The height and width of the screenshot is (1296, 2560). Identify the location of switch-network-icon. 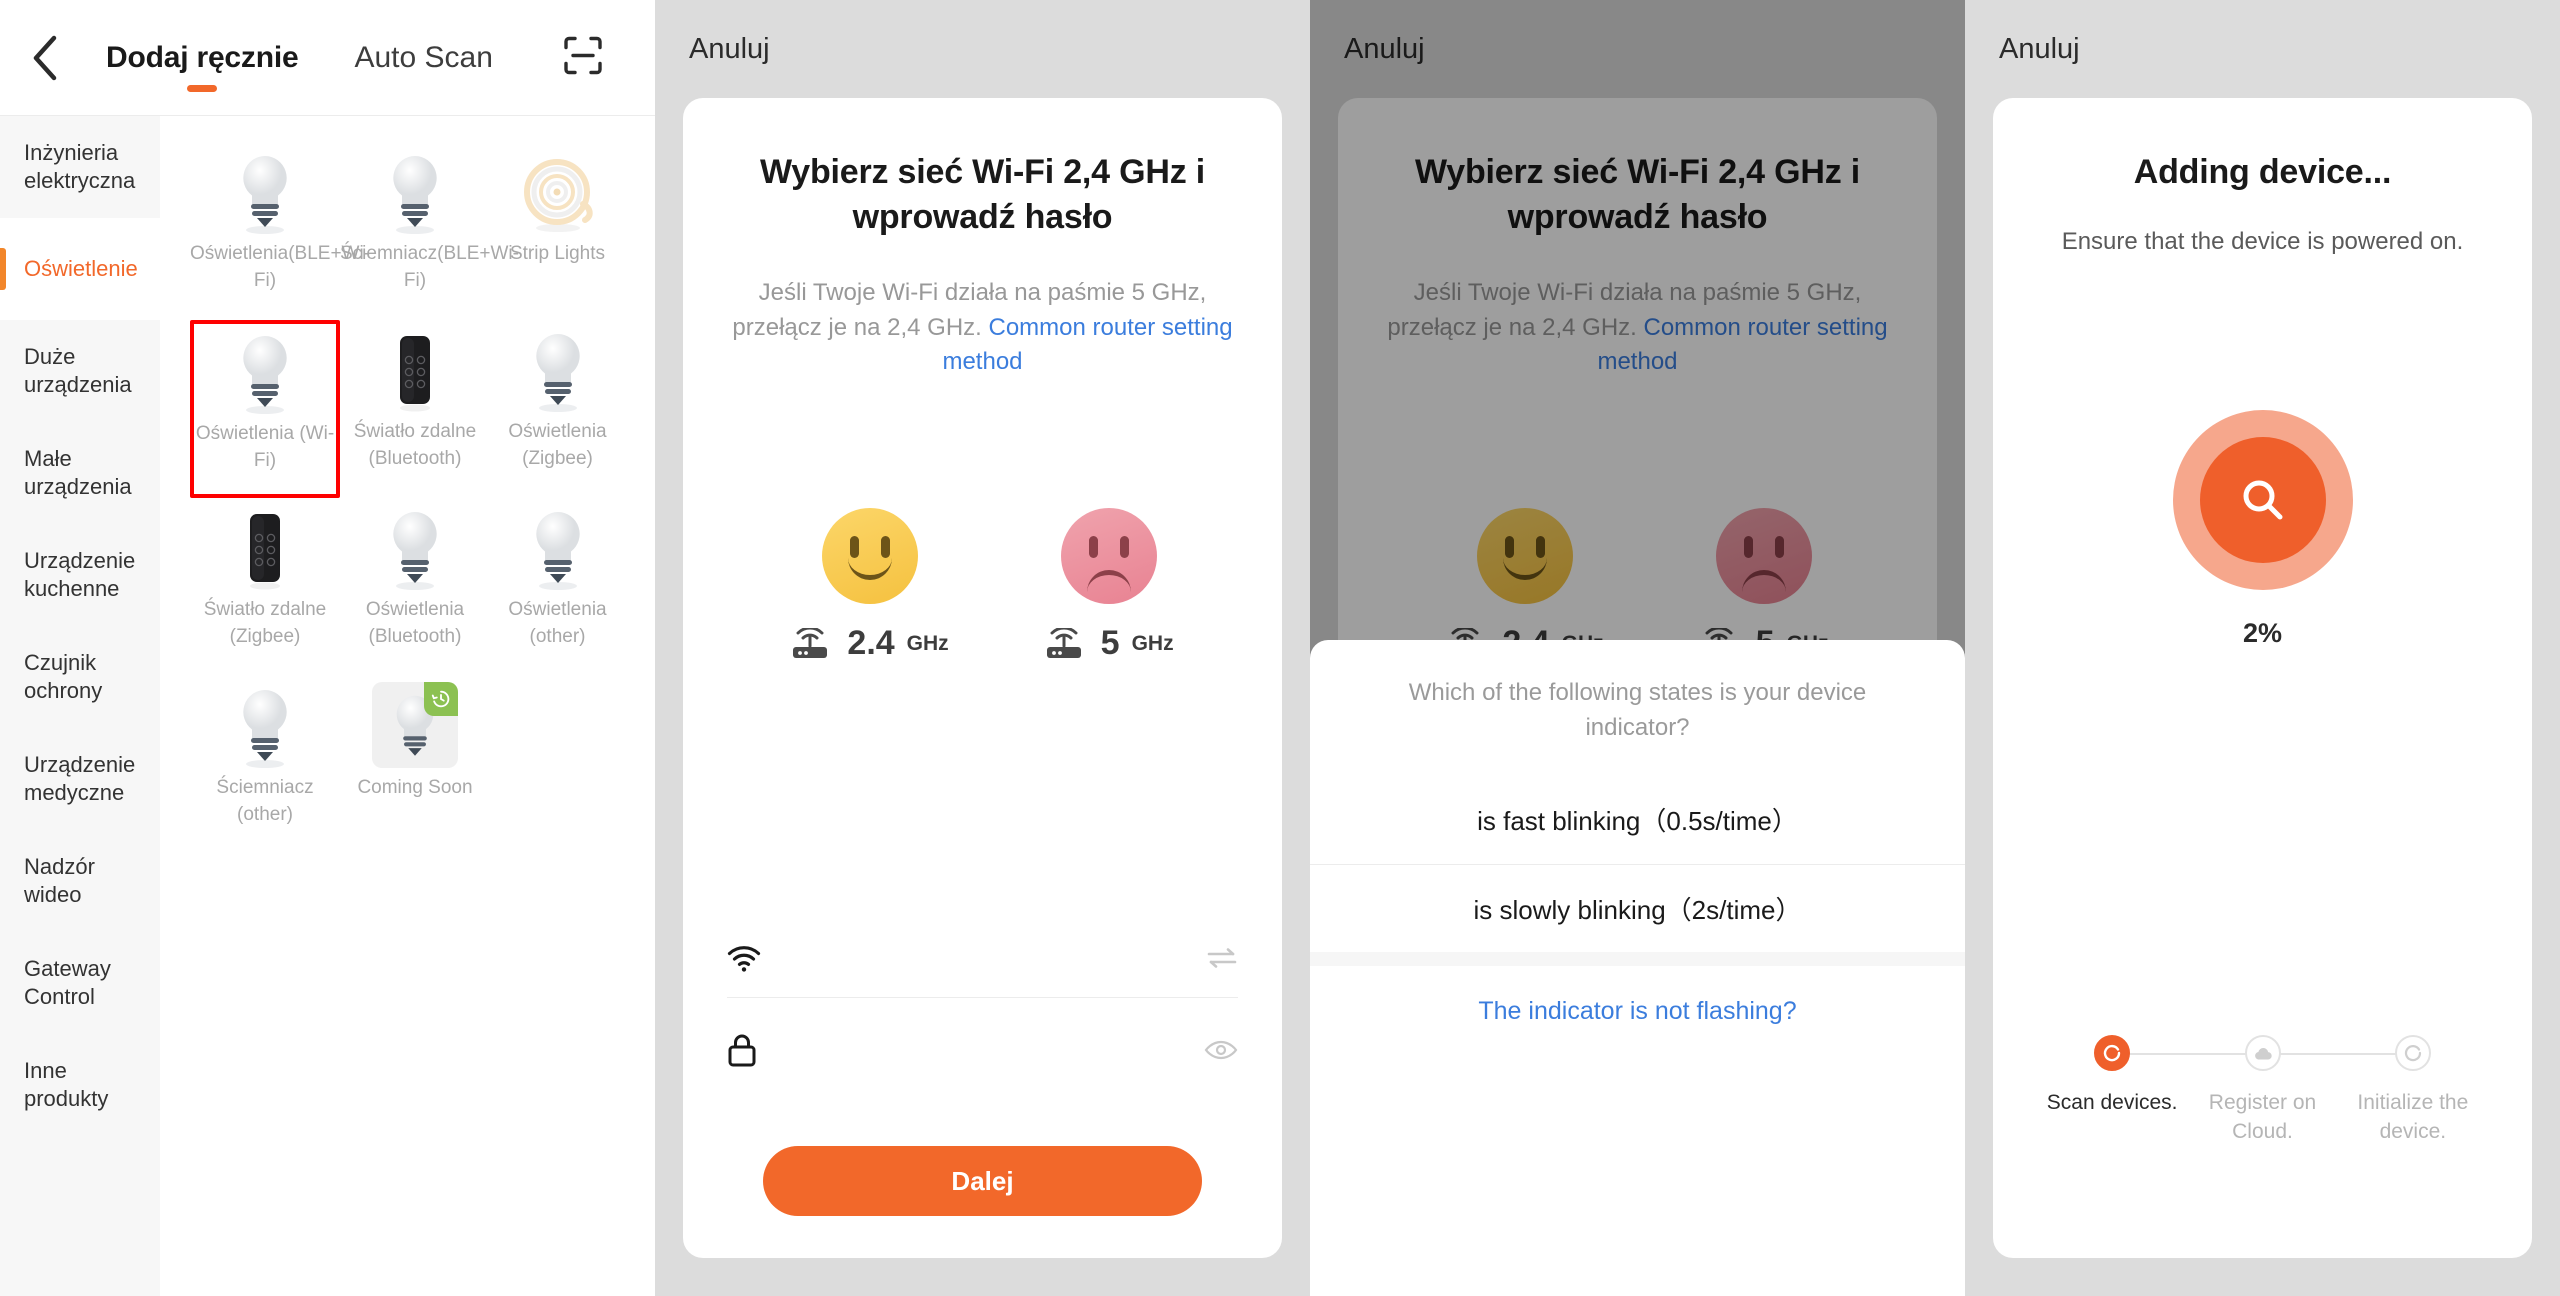
(1214, 958).